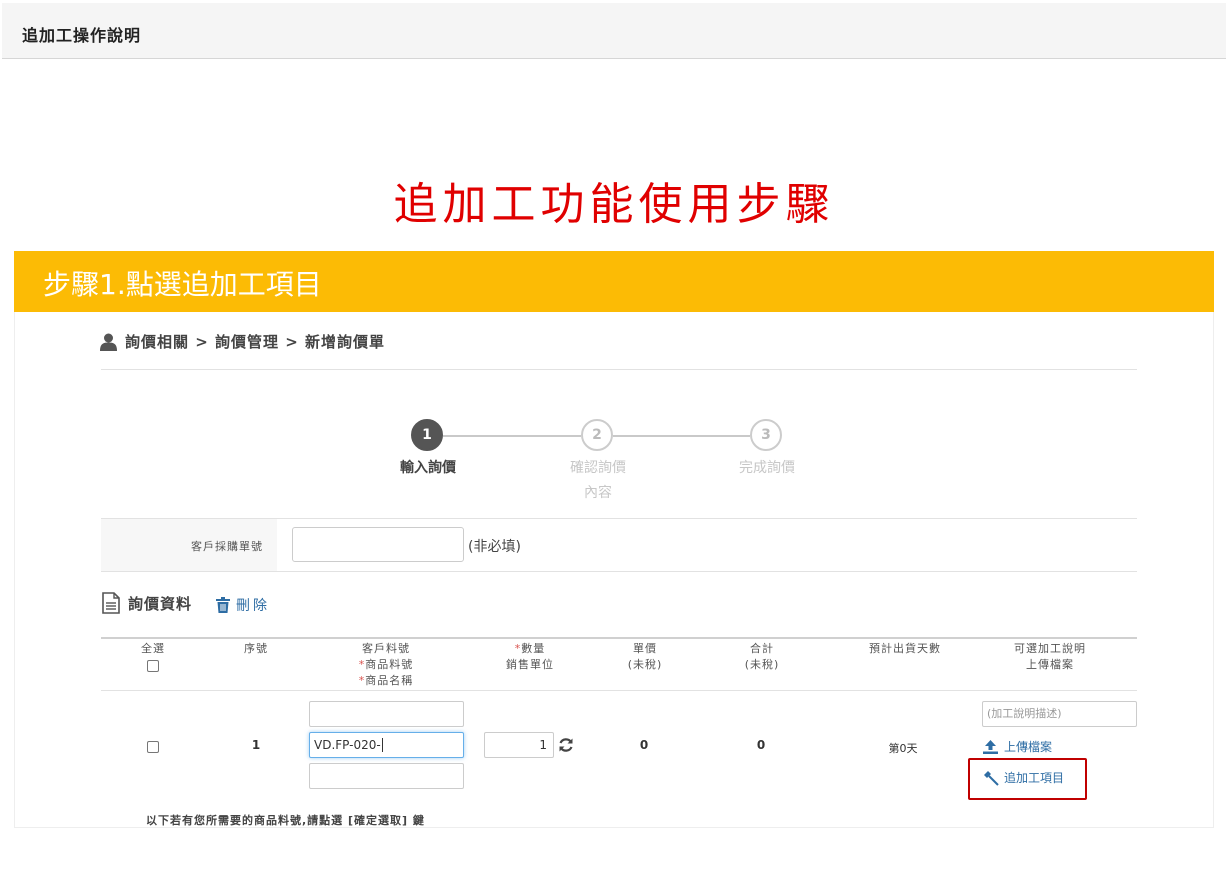 Image resolution: width=1228 pixels, height=870 pixels. I want to click on row-ship-days: 第0天, so click(903, 748).